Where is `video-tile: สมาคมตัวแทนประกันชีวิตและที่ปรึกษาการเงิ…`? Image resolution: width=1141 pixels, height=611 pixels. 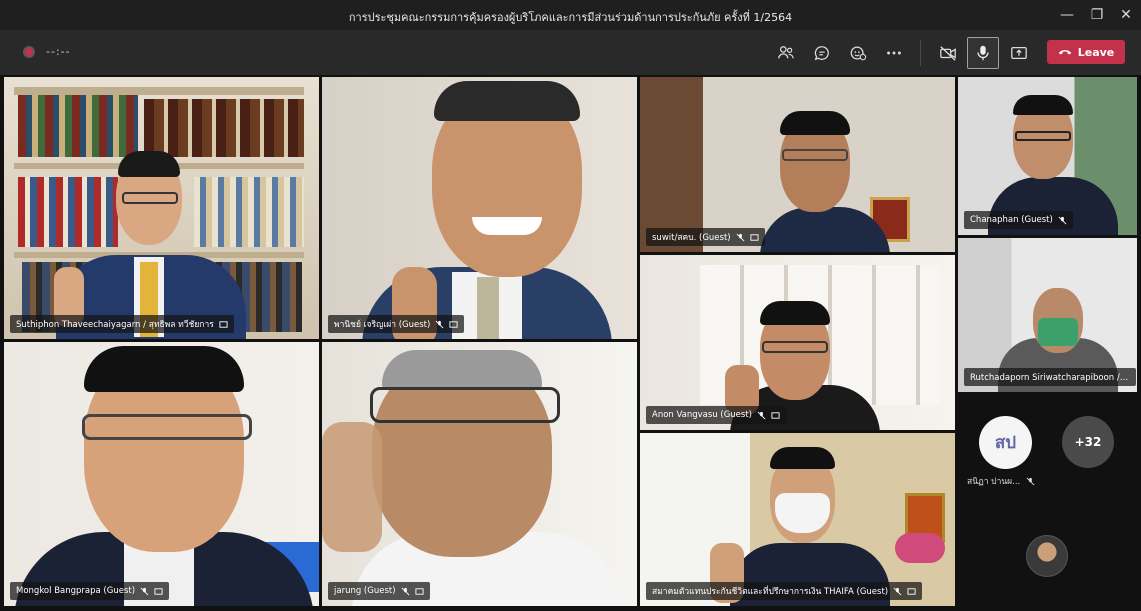
video-tile: สมาคมตัวแทนประกันชีวิตและที่ปรึกษาการเงิ… is located at coordinates (797, 519).